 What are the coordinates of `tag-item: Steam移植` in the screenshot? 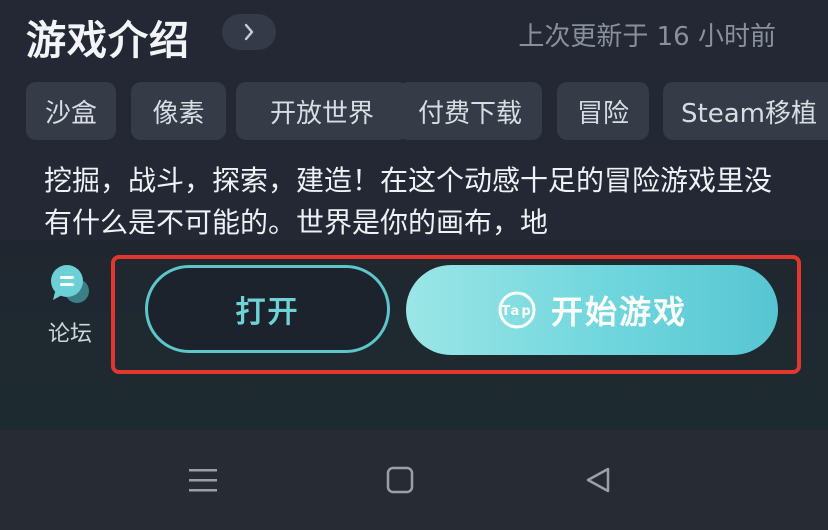 It's located at (745, 111).